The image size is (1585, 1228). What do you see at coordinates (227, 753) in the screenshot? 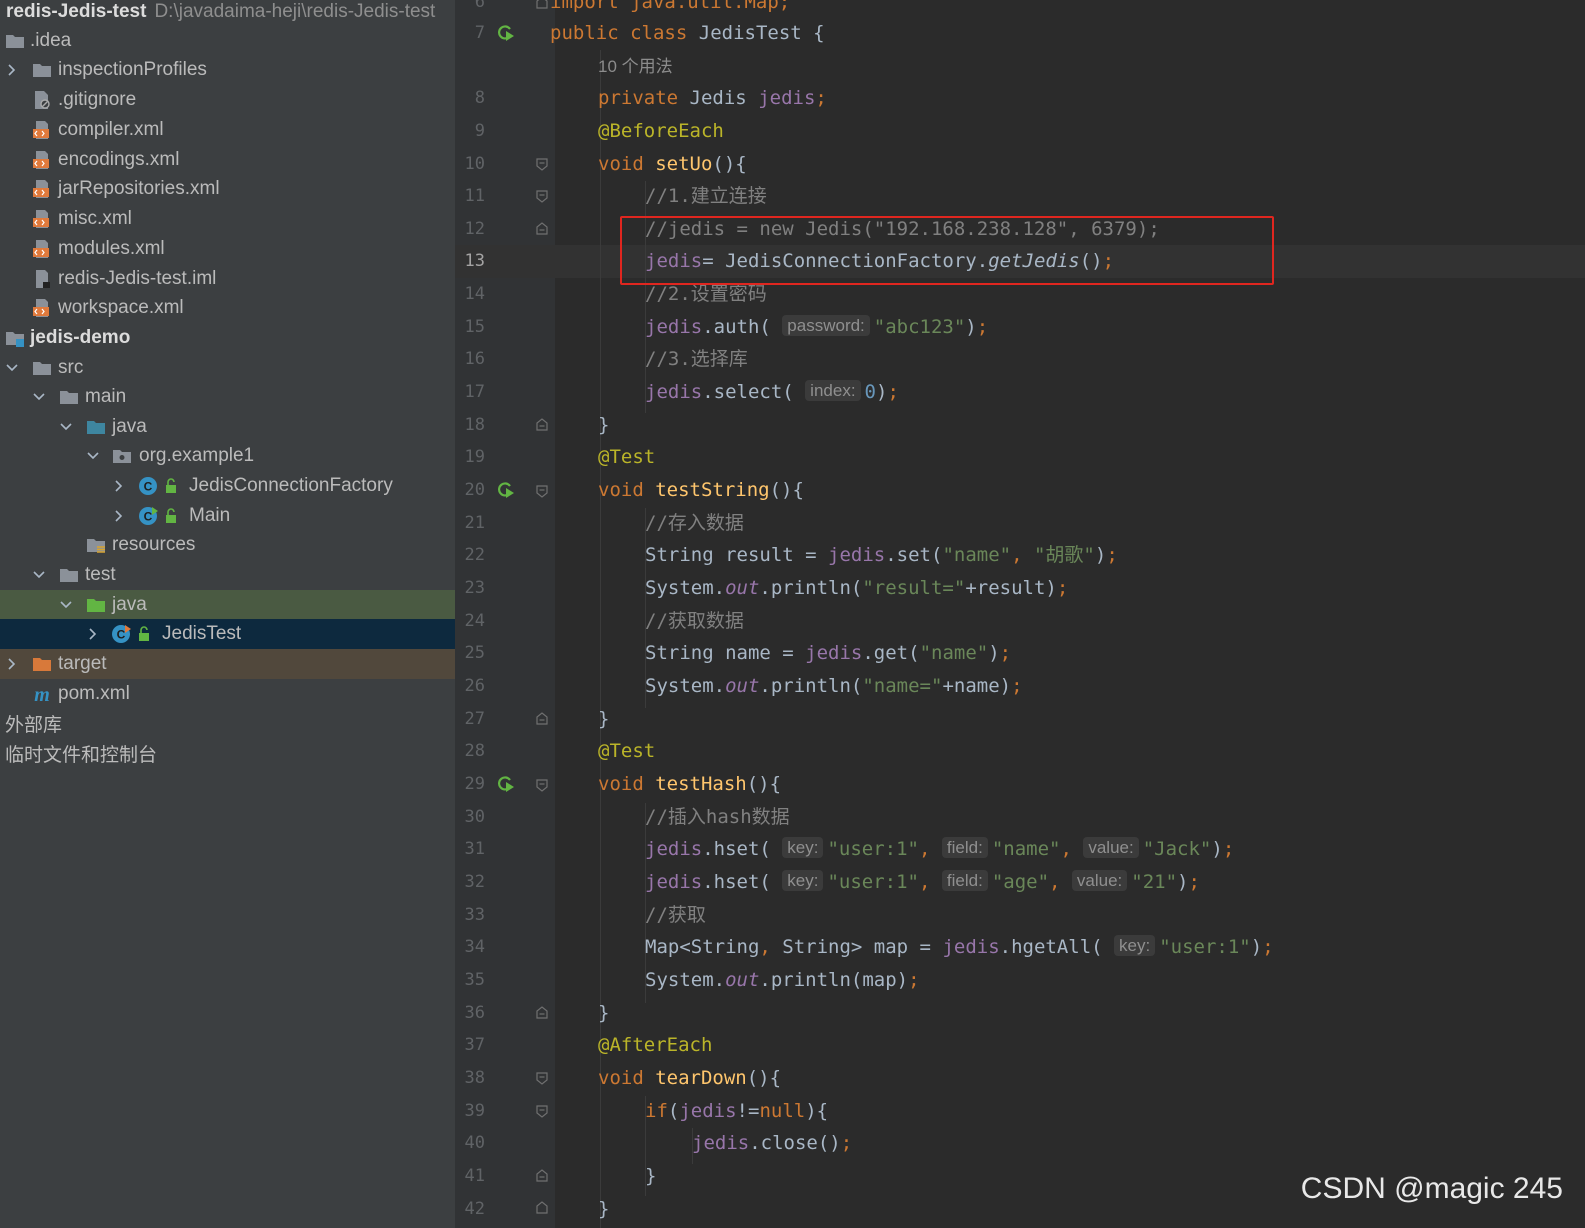
I see `tree-item-scratches-consoles: 临时文件和控制台` at bounding box center [227, 753].